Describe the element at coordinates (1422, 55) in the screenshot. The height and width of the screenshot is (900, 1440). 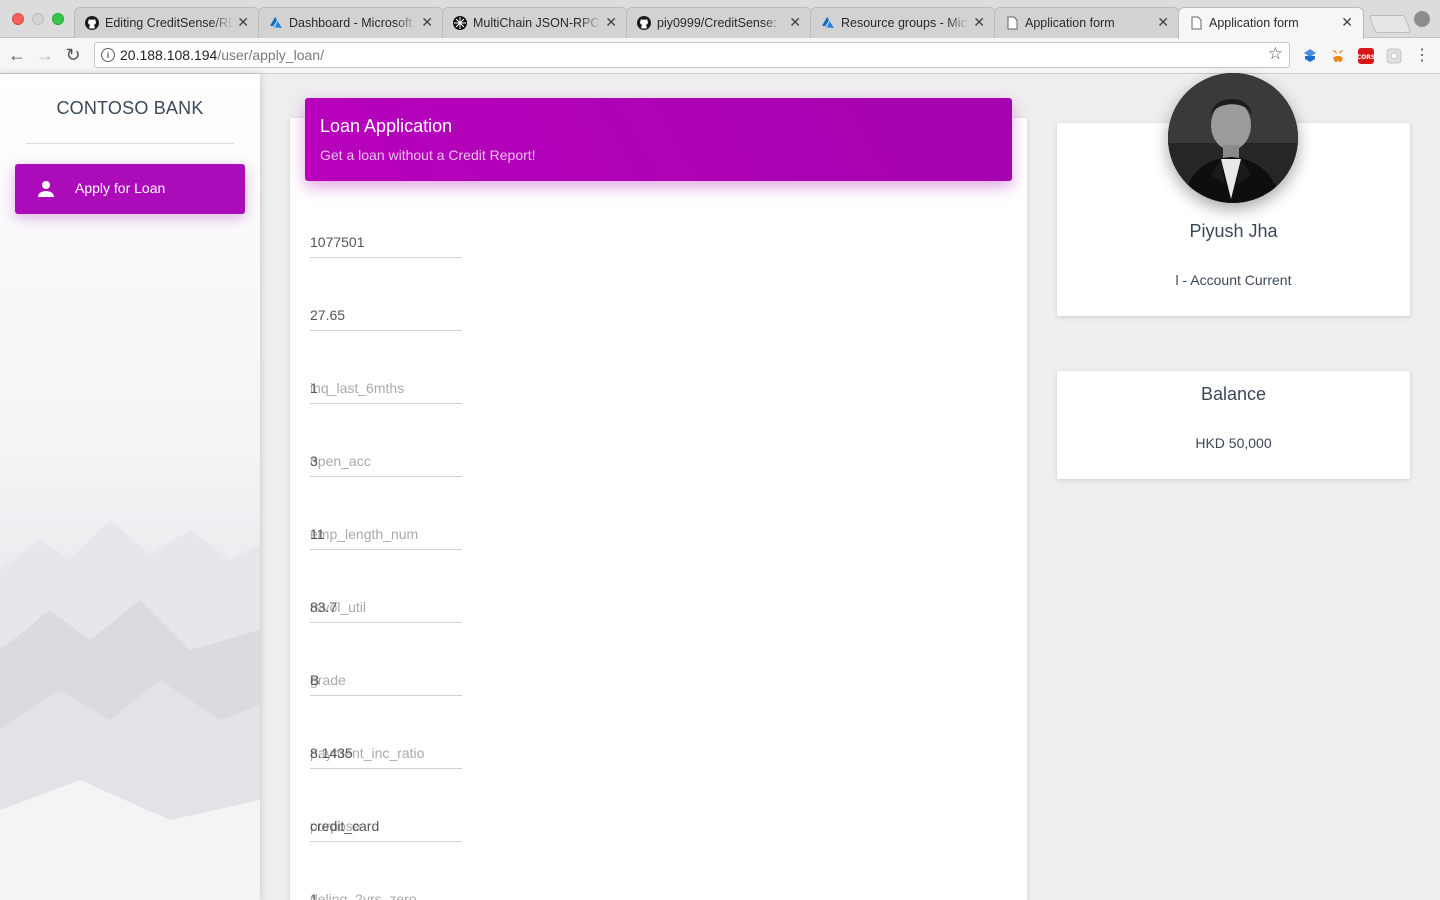
I see `browser-menu-icon: ⋮` at that location.